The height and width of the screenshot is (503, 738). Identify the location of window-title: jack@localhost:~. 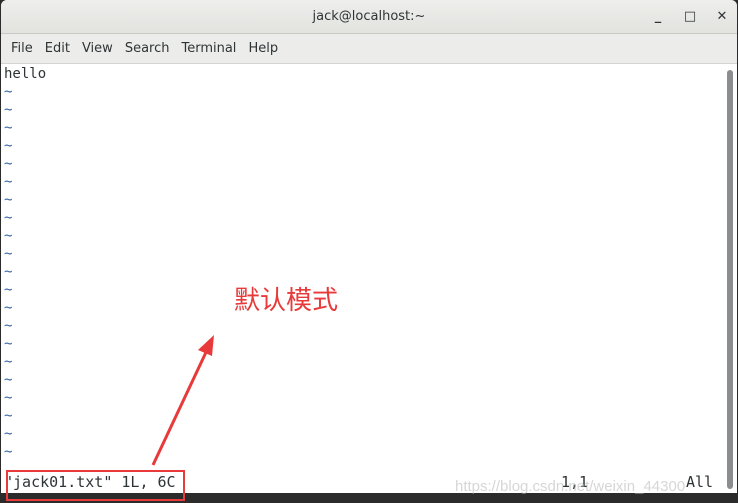
(369, 16).